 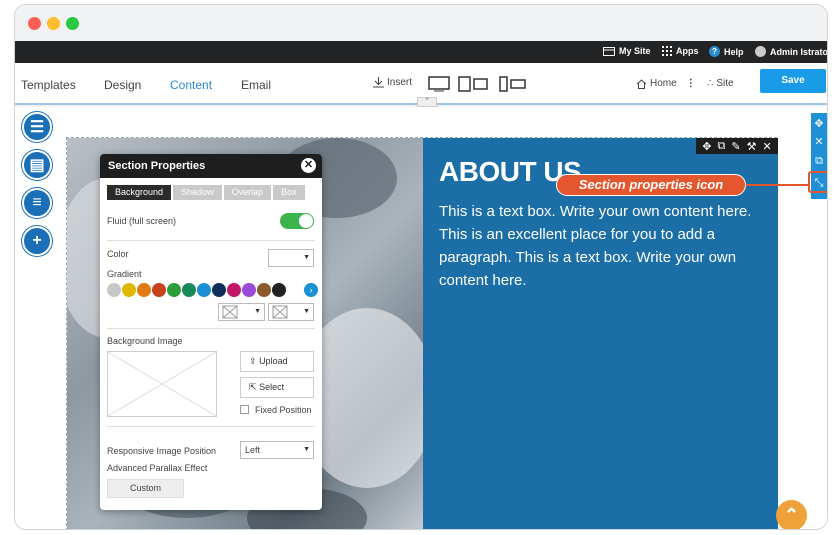 What do you see at coordinates (72, 23) in the screenshot?
I see `maximize-window-dot` at bounding box center [72, 23].